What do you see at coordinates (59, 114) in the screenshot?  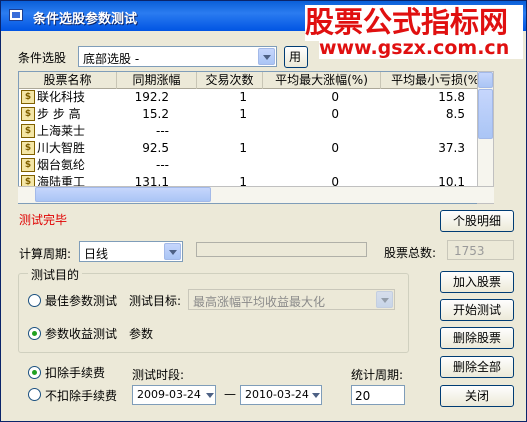 I see `table-cell: 步 步 高` at bounding box center [59, 114].